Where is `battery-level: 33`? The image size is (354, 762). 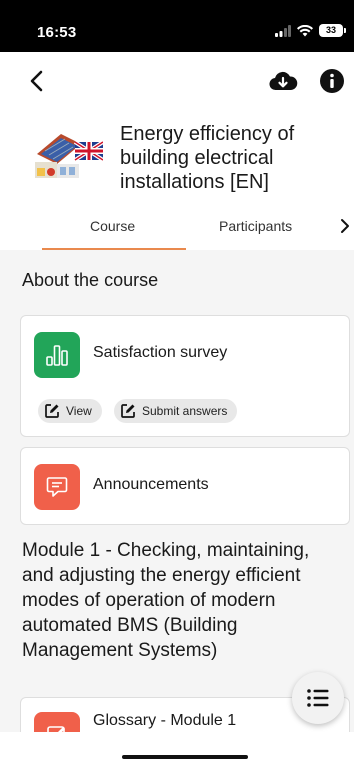
battery-level: 33 is located at coordinates (331, 30).